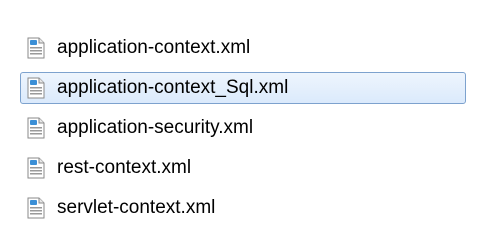  I want to click on file-name: rest-context.xml, so click(124, 167).